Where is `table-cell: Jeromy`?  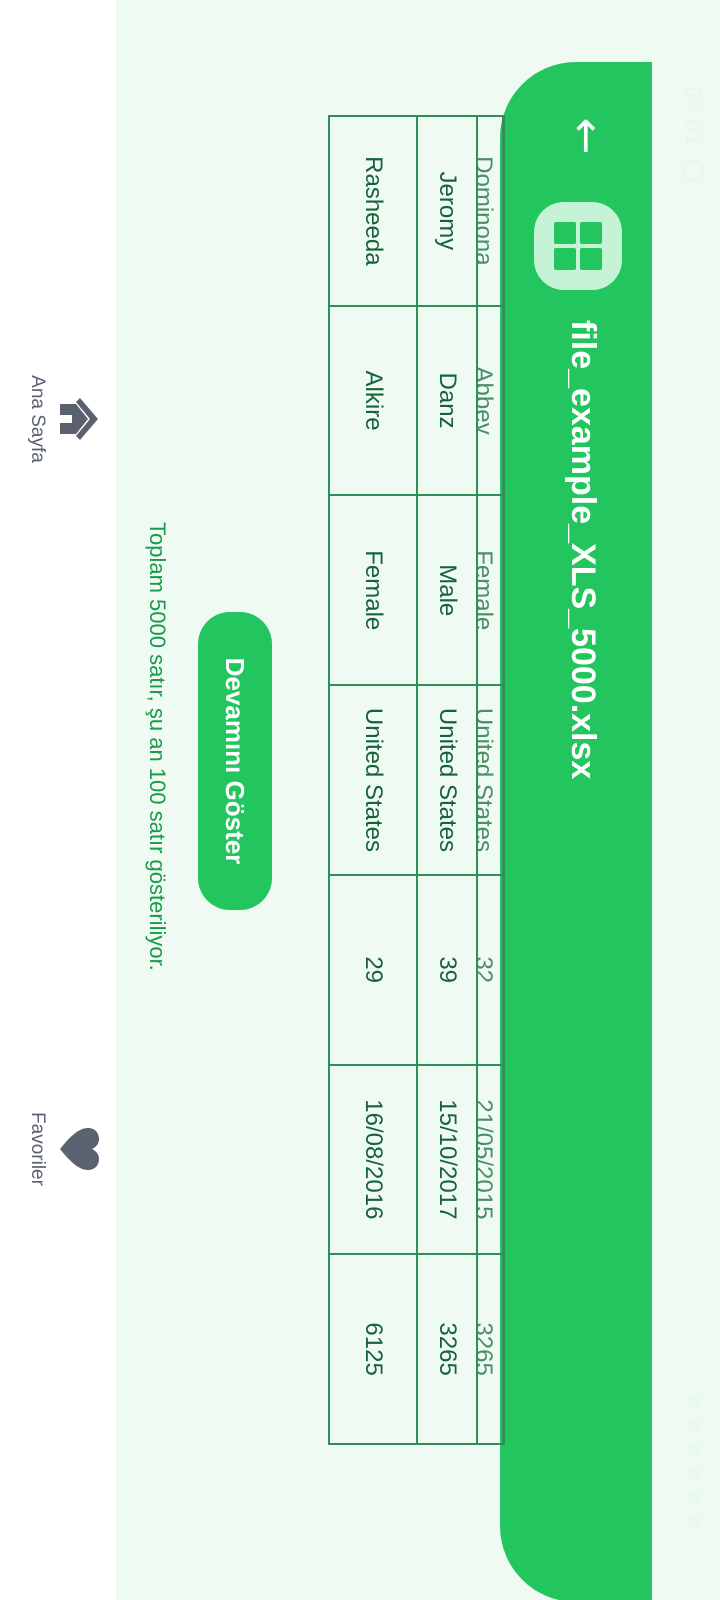 table-cell: Jeromy is located at coordinates (447, 211).